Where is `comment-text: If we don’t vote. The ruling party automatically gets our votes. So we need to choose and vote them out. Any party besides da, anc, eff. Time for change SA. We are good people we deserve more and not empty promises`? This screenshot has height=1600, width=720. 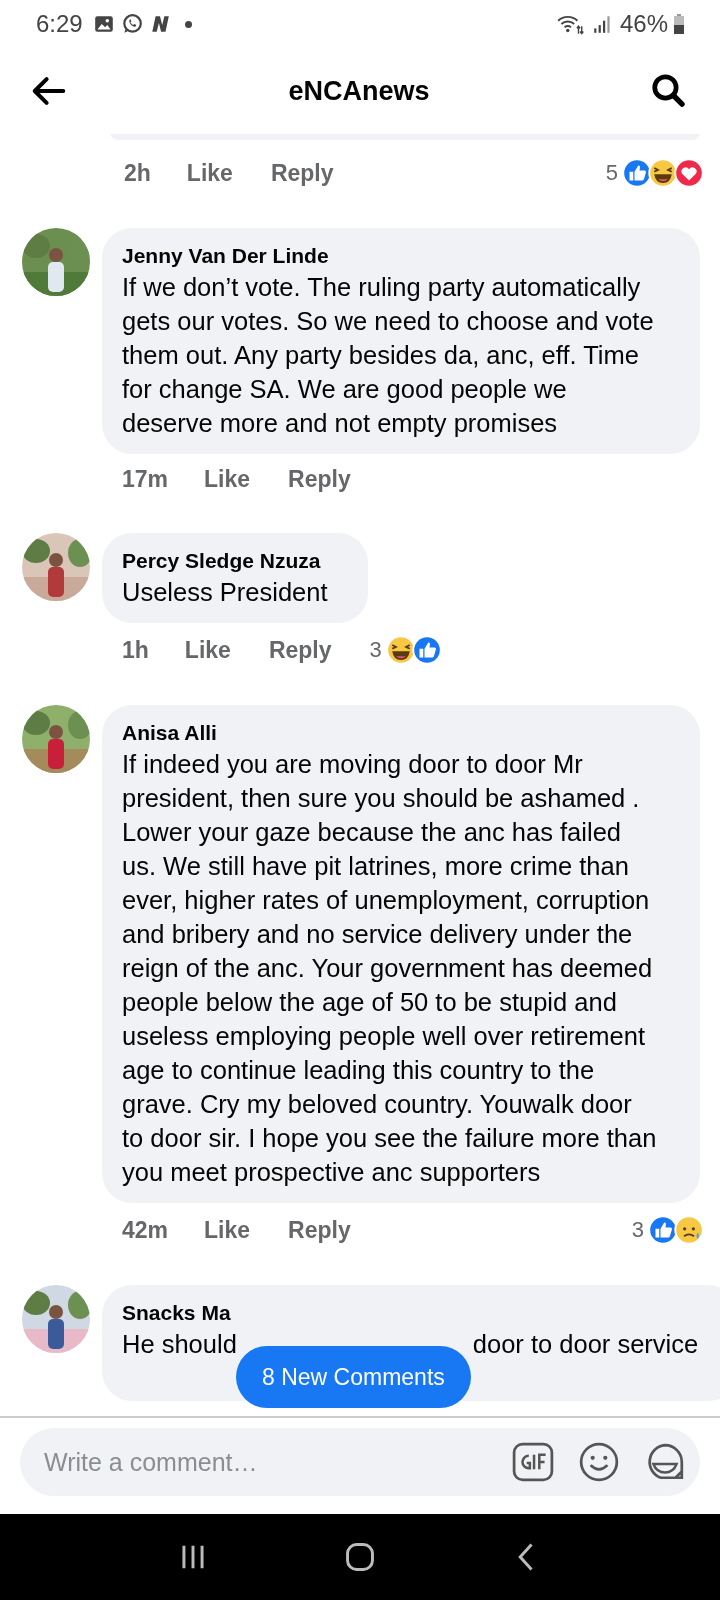
comment-text: If we don’t vote. The ruling party automatically gets our votes. So we need to choose and vote them out. Any party besides da, anc, eff. Time for change SA. We are good people we deserve more and not empty promises is located at coordinates (388, 355).